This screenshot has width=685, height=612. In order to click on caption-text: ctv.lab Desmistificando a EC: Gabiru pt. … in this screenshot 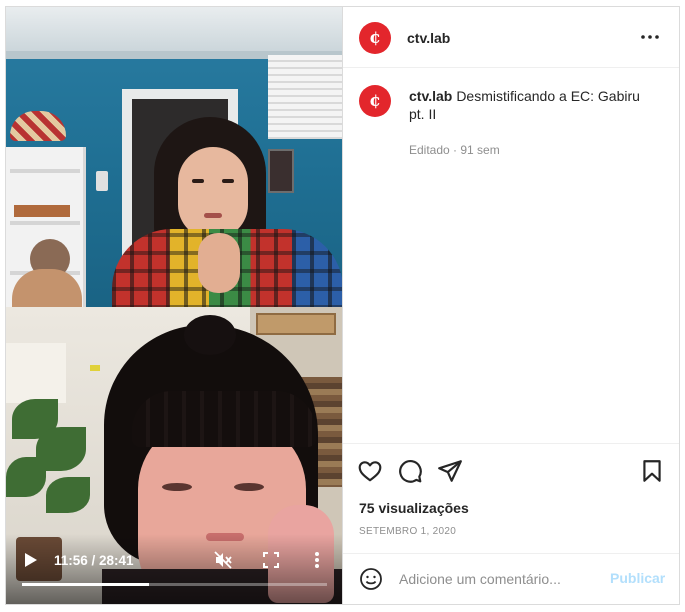, I will do `click(529, 105)`.